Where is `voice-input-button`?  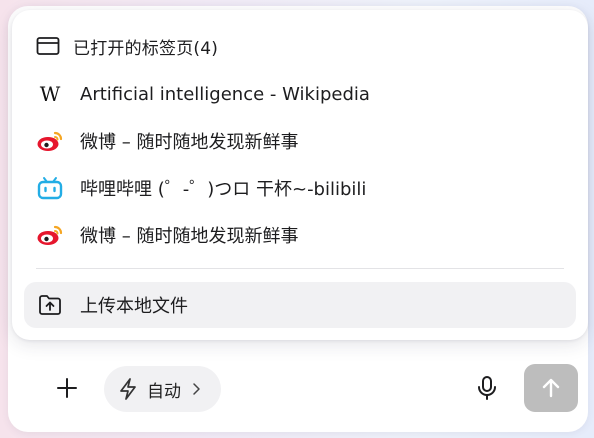 voice-input-button is located at coordinates (487, 388).